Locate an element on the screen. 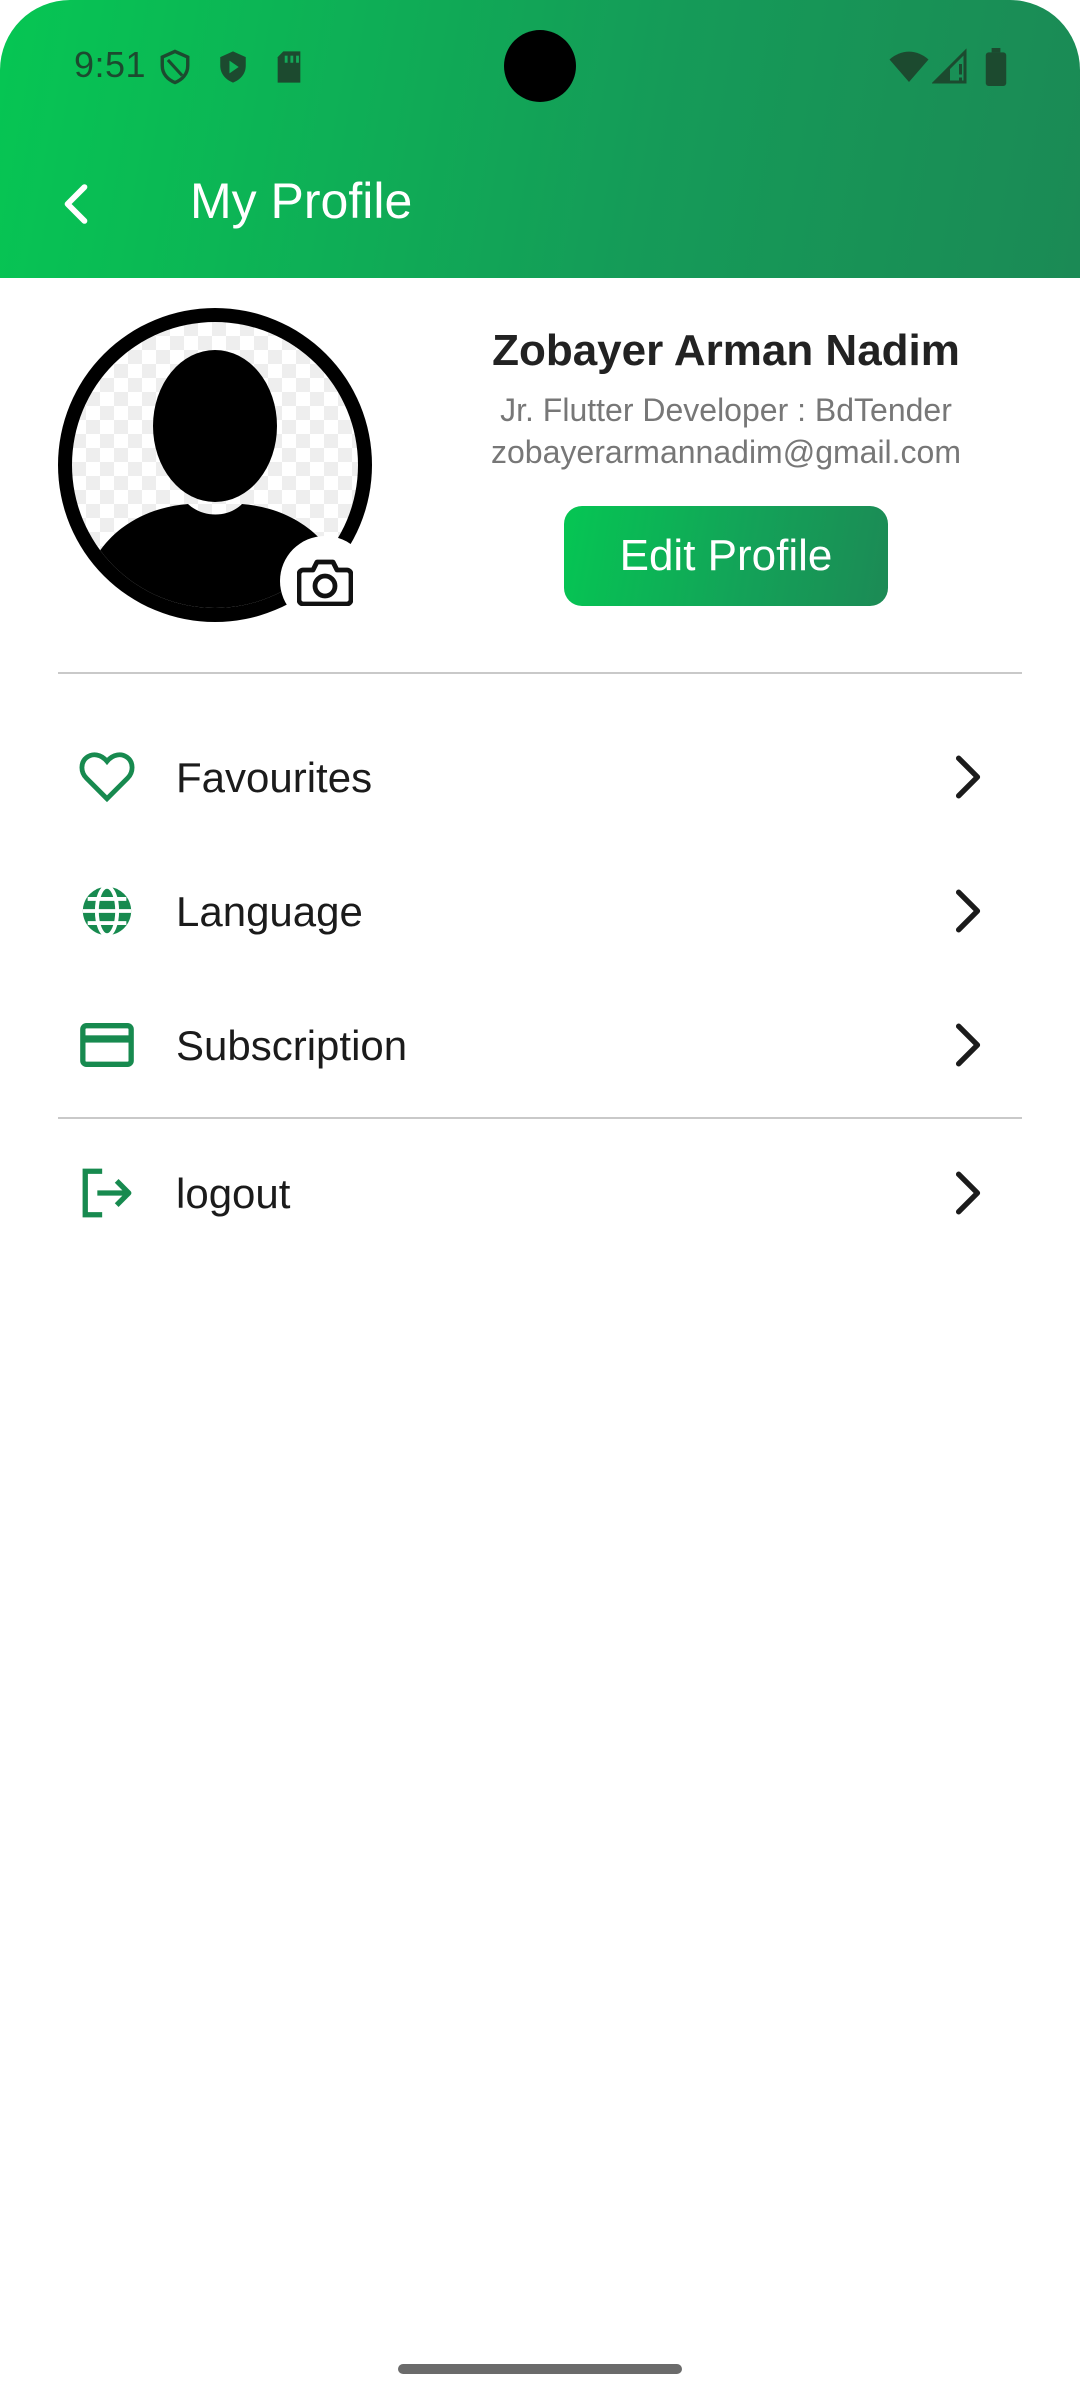  status-bar: 9:51 is located at coordinates (540, 65).